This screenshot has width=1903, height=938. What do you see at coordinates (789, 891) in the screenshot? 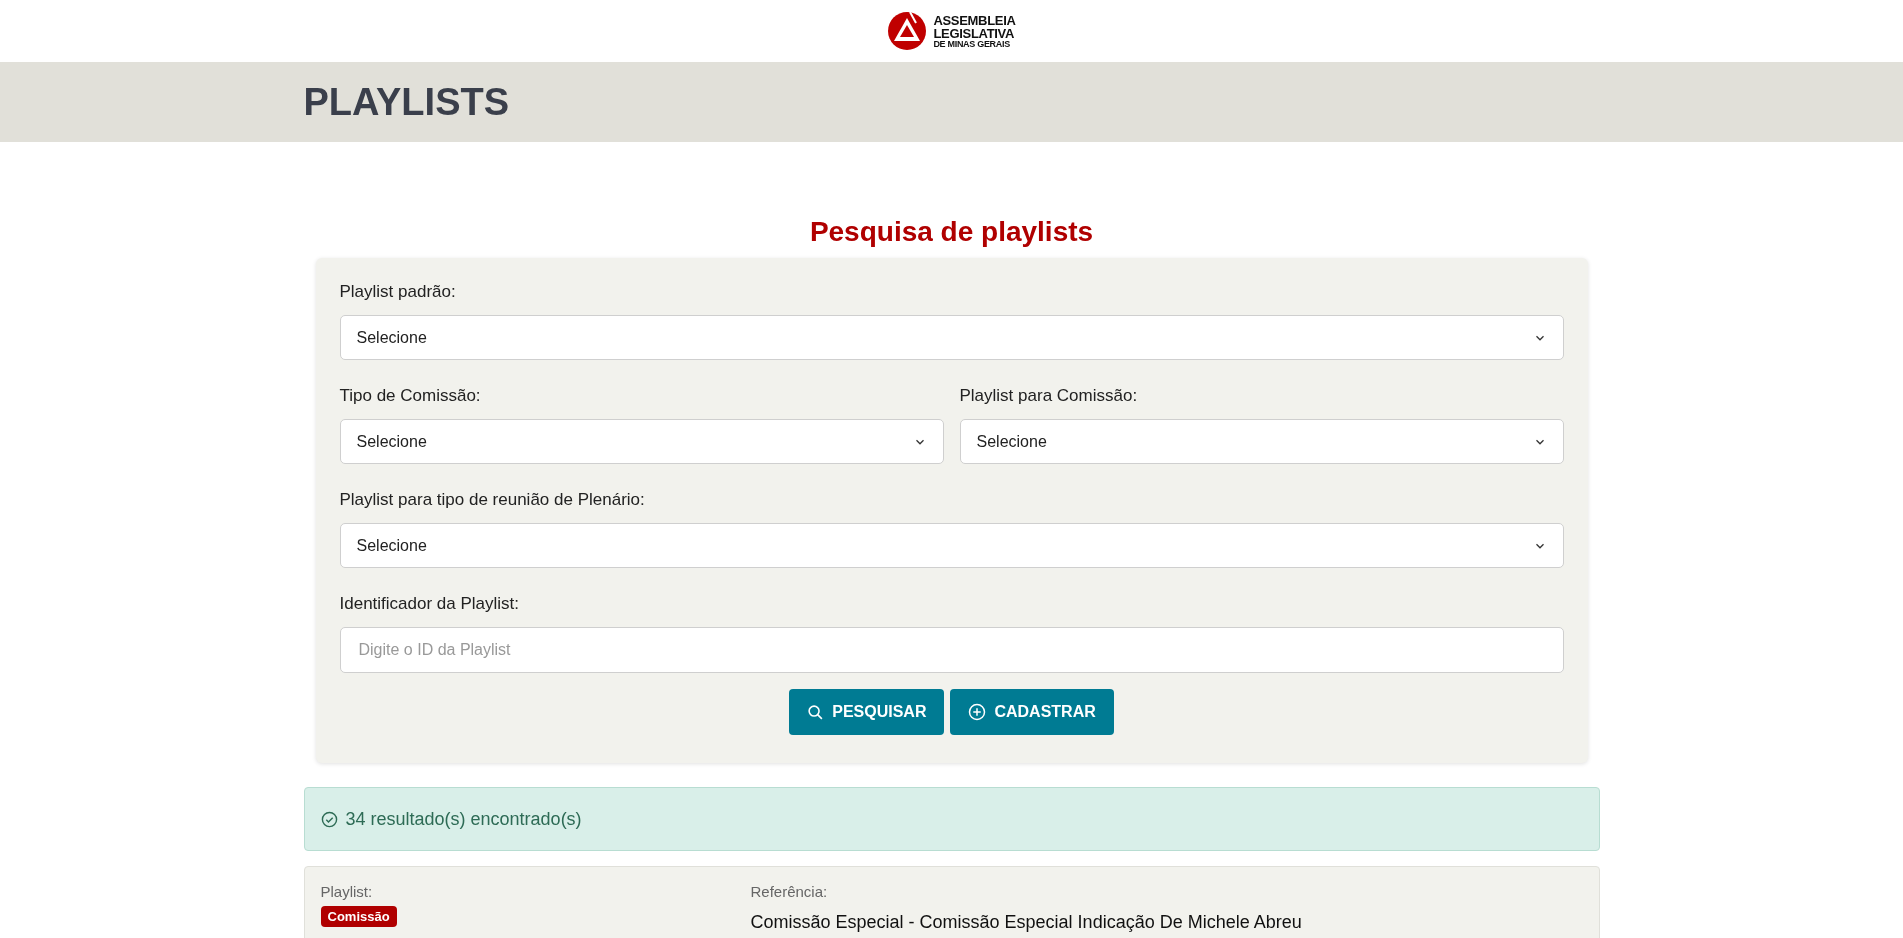
I see `field-label: Referência:` at bounding box center [789, 891].